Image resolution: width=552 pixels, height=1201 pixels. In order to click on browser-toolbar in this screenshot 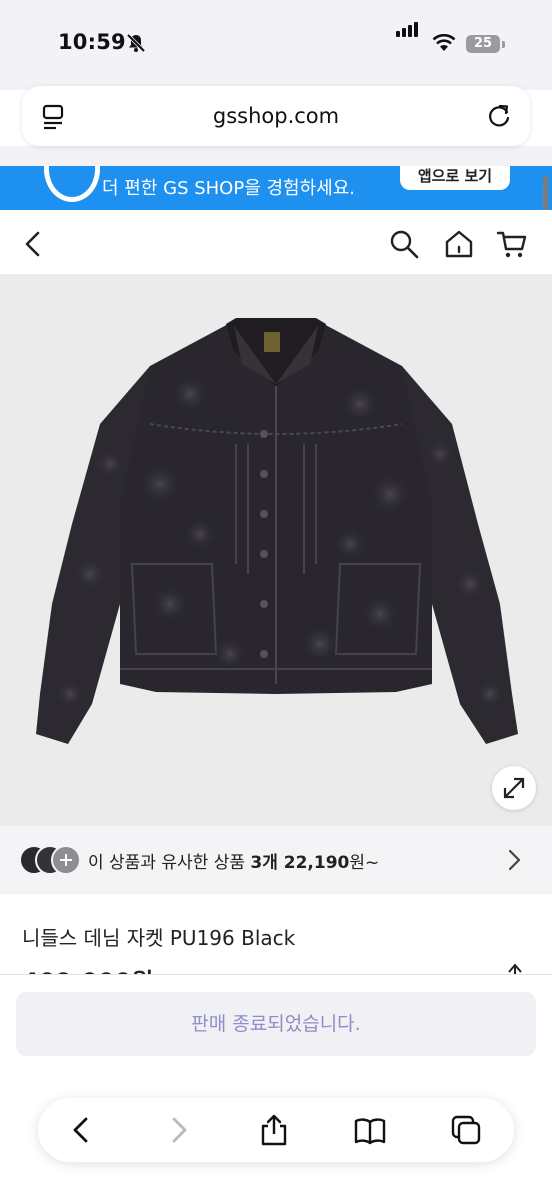, I will do `click(276, 1130)`.